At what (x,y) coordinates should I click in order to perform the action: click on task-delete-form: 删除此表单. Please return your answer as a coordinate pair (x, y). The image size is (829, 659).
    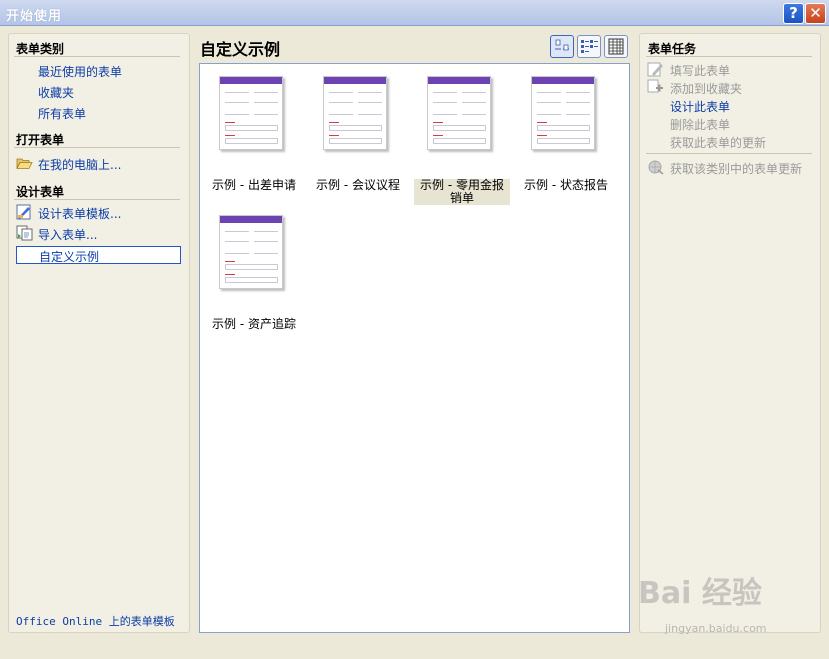
    Looking at the image, I should click on (700, 124).